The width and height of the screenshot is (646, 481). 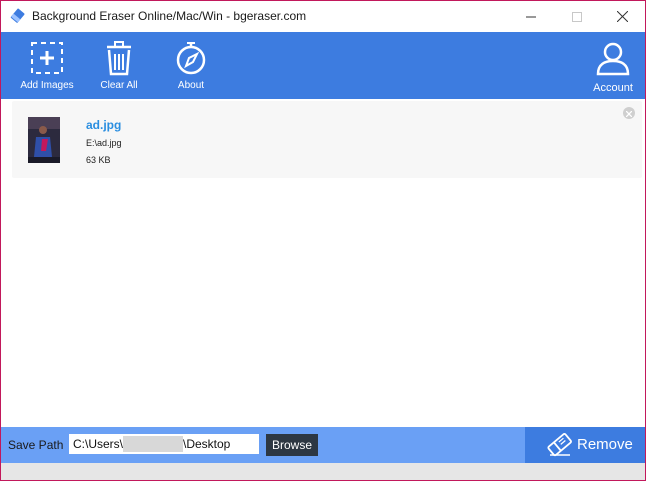 What do you see at coordinates (98, 444) in the screenshot?
I see `save-path-prefix: C:\Users\` at bounding box center [98, 444].